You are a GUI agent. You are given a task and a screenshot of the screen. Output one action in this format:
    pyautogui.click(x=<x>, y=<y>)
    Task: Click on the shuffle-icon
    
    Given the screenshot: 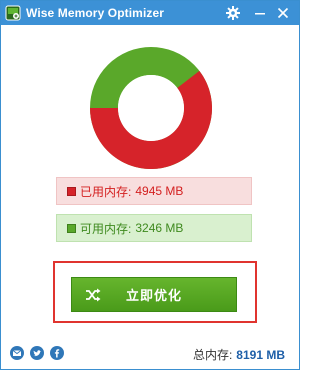 What is the action you would take?
    pyautogui.click(x=93, y=295)
    